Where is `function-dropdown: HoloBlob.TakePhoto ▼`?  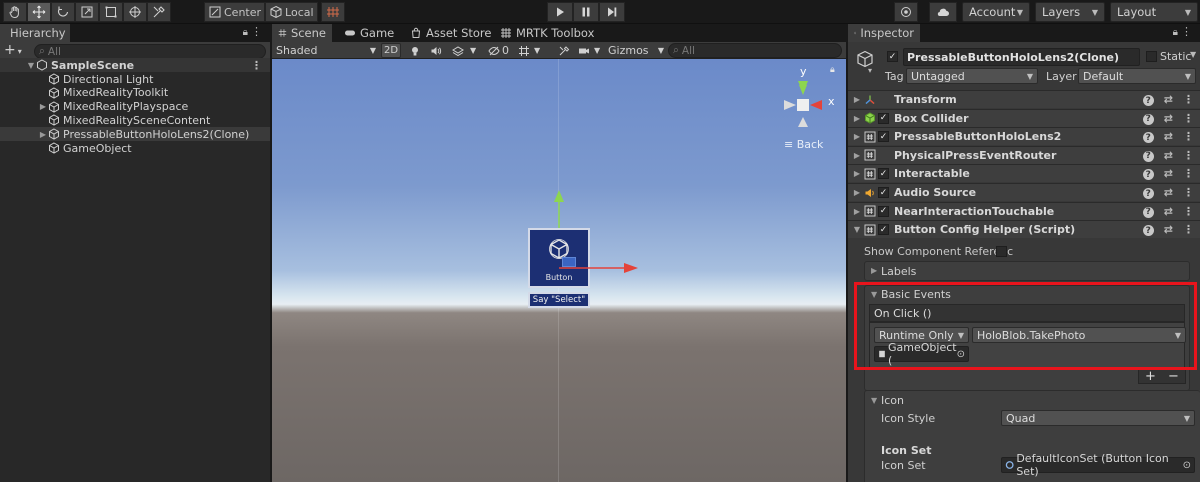
function-dropdown: HoloBlob.TakePhoto ▼ is located at coordinates (1079, 335).